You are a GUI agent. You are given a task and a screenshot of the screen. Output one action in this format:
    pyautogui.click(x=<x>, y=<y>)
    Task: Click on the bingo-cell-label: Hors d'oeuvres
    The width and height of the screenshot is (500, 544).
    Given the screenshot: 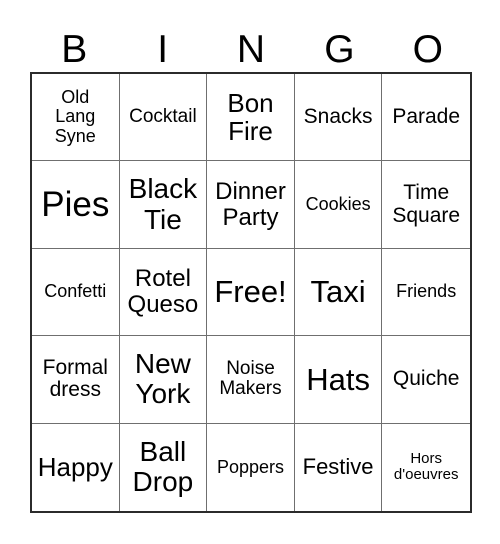 What is the action you would take?
    pyautogui.click(x=426, y=467)
    